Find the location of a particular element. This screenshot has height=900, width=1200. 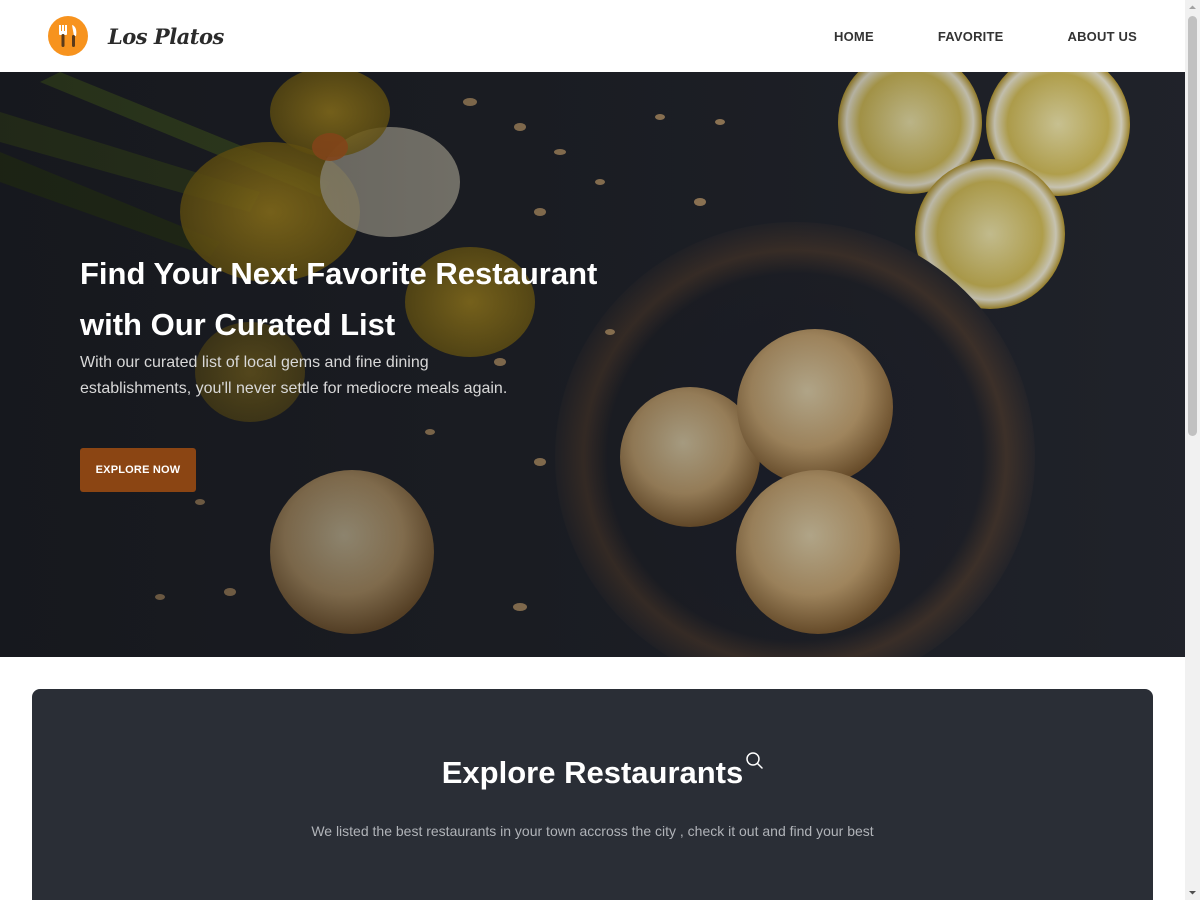

search-icon is located at coordinates (755, 756).